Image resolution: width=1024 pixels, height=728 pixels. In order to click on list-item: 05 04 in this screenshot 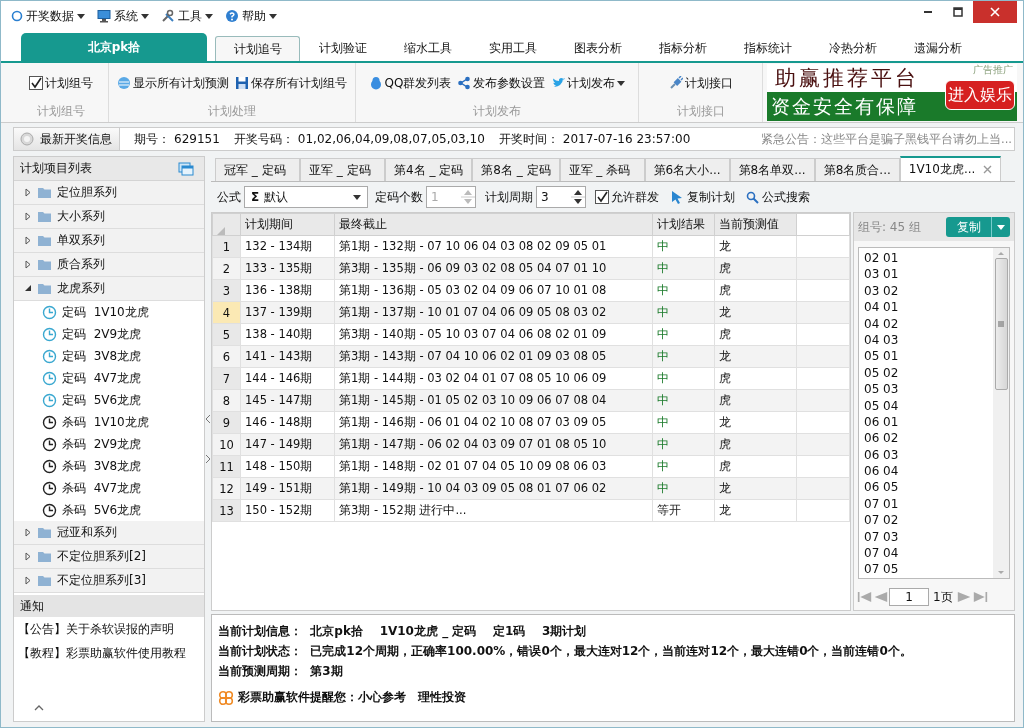, I will do `click(928, 405)`.